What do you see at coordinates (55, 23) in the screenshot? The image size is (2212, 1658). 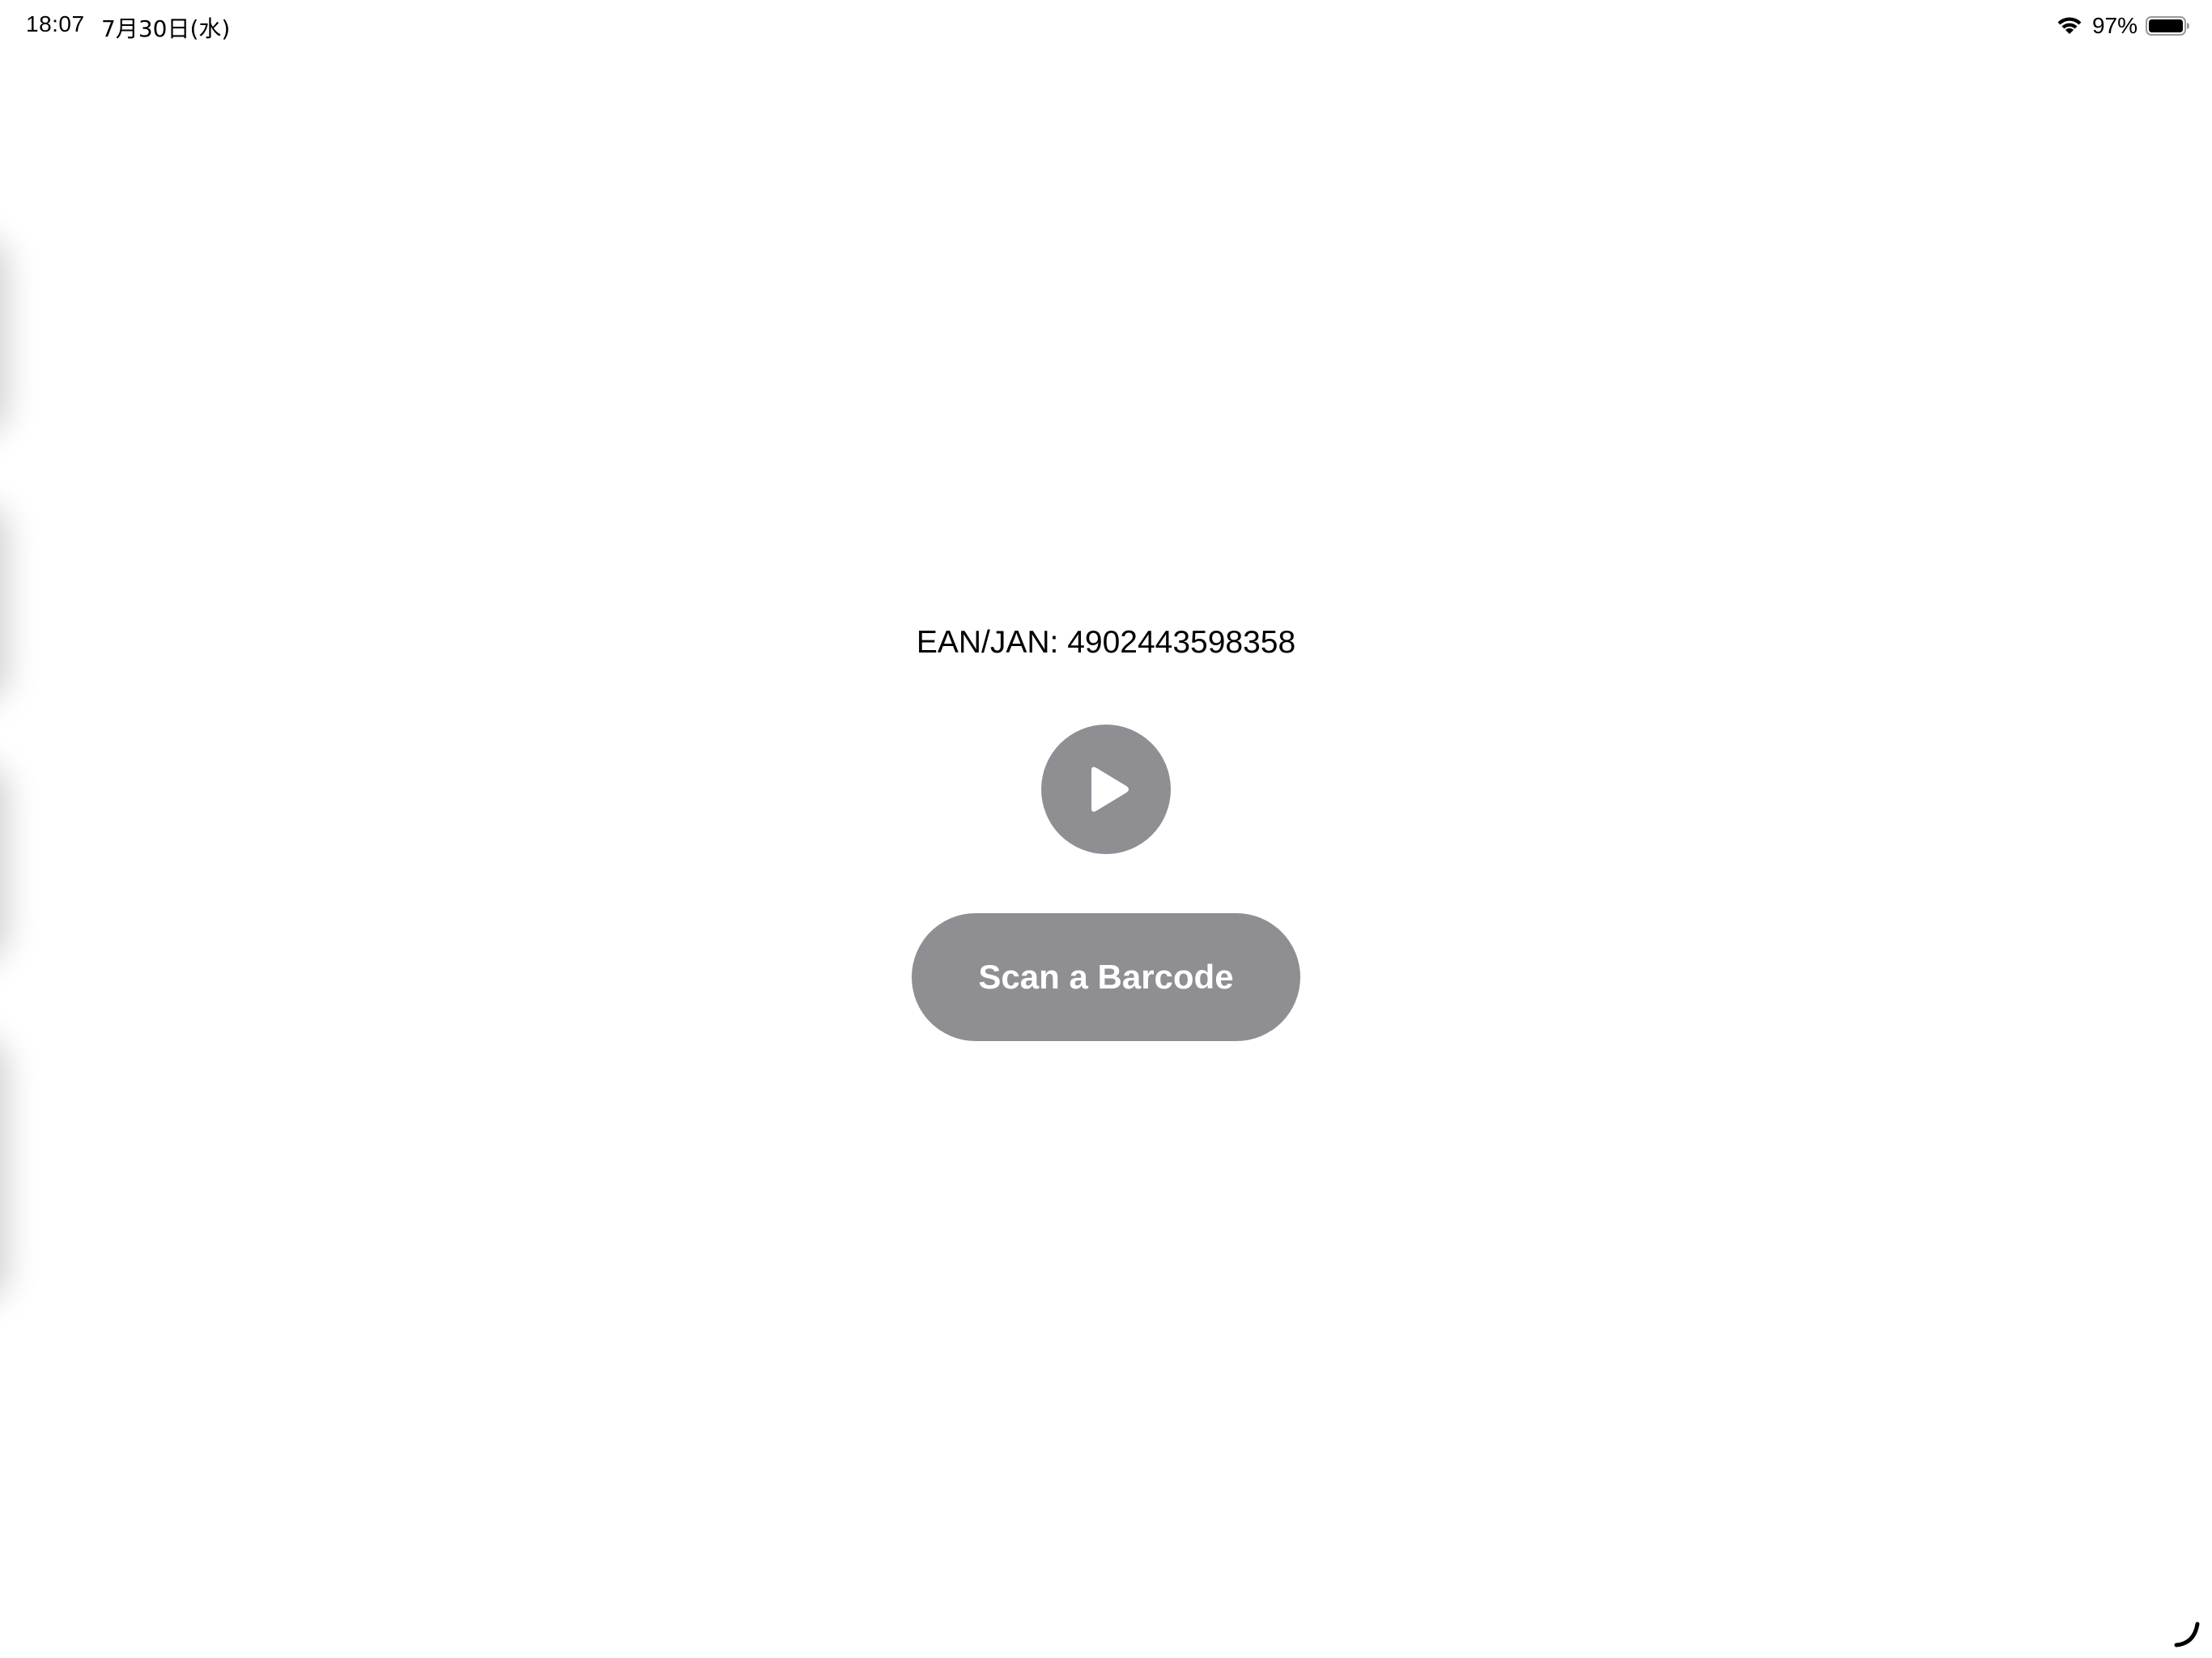 I see `status-time: 18:07` at bounding box center [55, 23].